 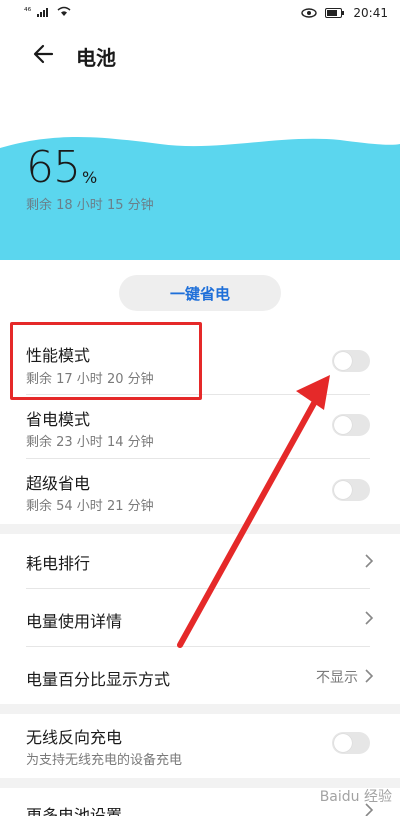 I want to click on back-arrow-icon, so click(x=43, y=54).